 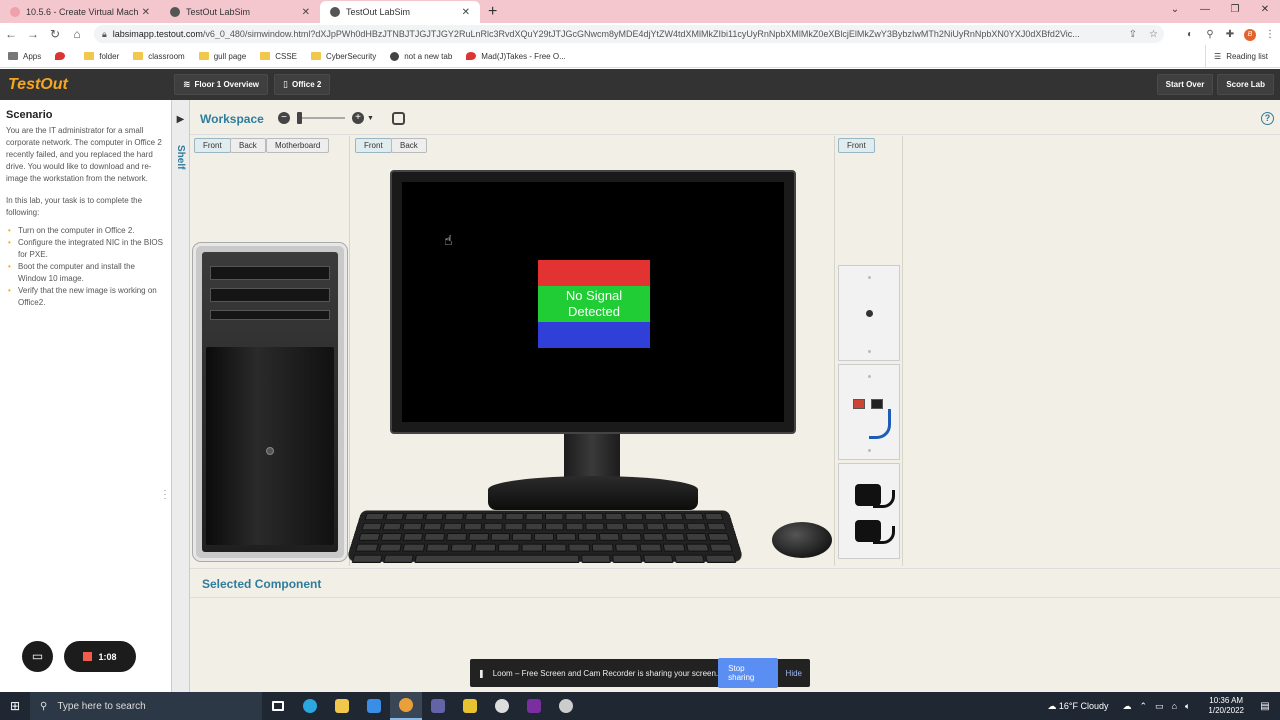 What do you see at coordinates (869, 511) in the screenshot?
I see `wall-plate-power` at bounding box center [869, 511].